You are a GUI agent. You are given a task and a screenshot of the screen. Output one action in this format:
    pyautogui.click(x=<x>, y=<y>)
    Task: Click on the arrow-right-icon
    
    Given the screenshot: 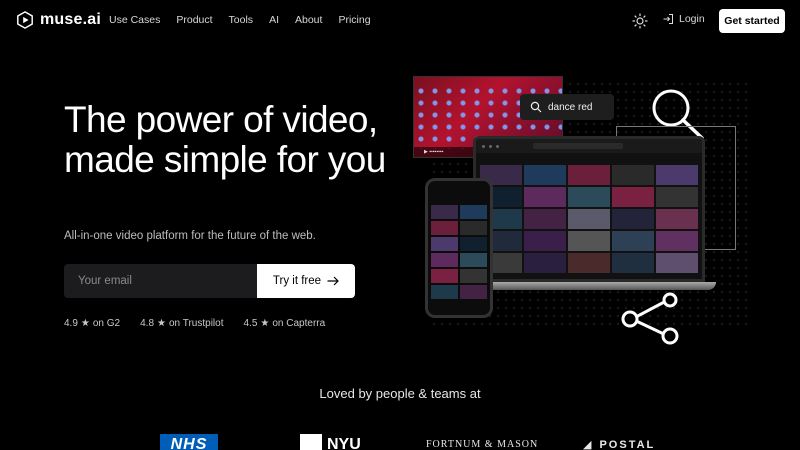 What is the action you would take?
    pyautogui.click(x=333, y=281)
    